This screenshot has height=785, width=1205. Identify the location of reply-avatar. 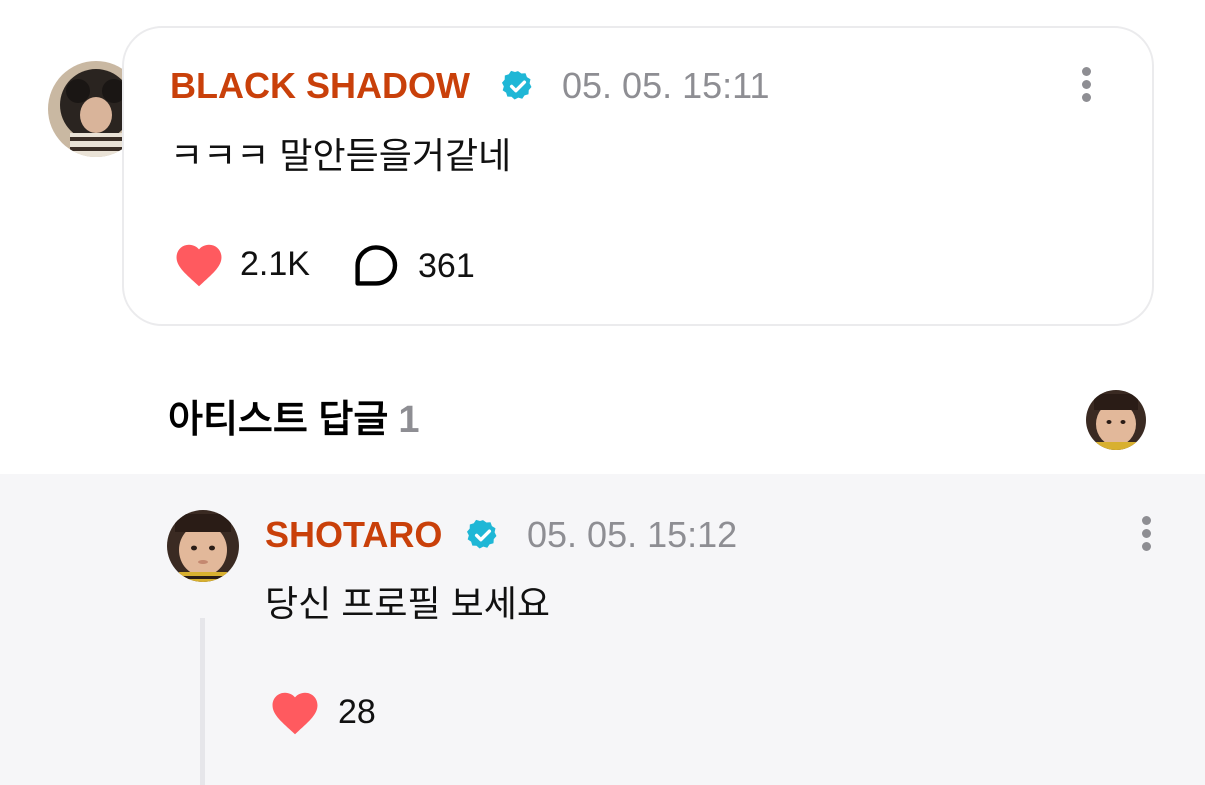
(203, 546).